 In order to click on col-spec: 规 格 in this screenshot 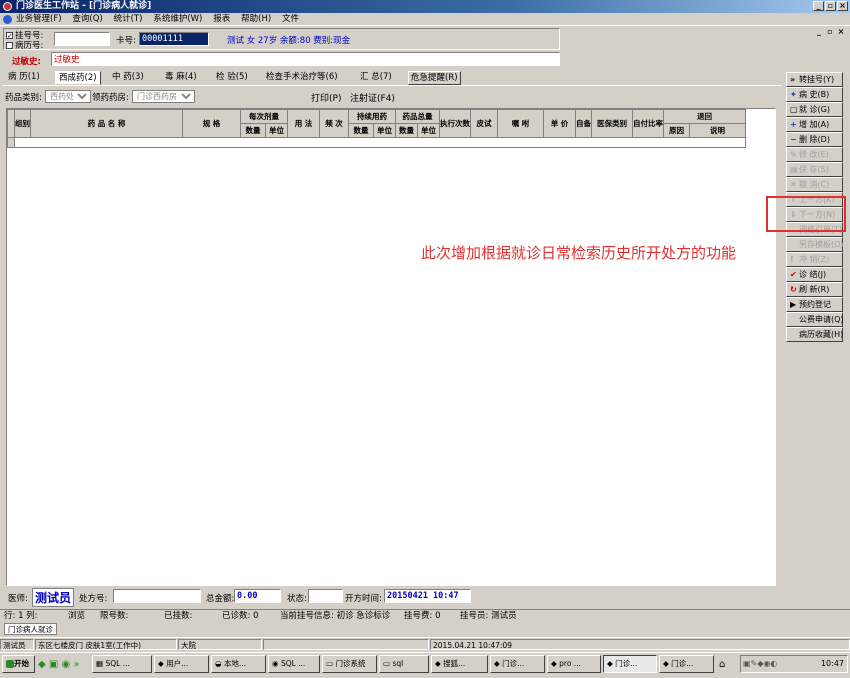, I will do `click(211, 123)`.